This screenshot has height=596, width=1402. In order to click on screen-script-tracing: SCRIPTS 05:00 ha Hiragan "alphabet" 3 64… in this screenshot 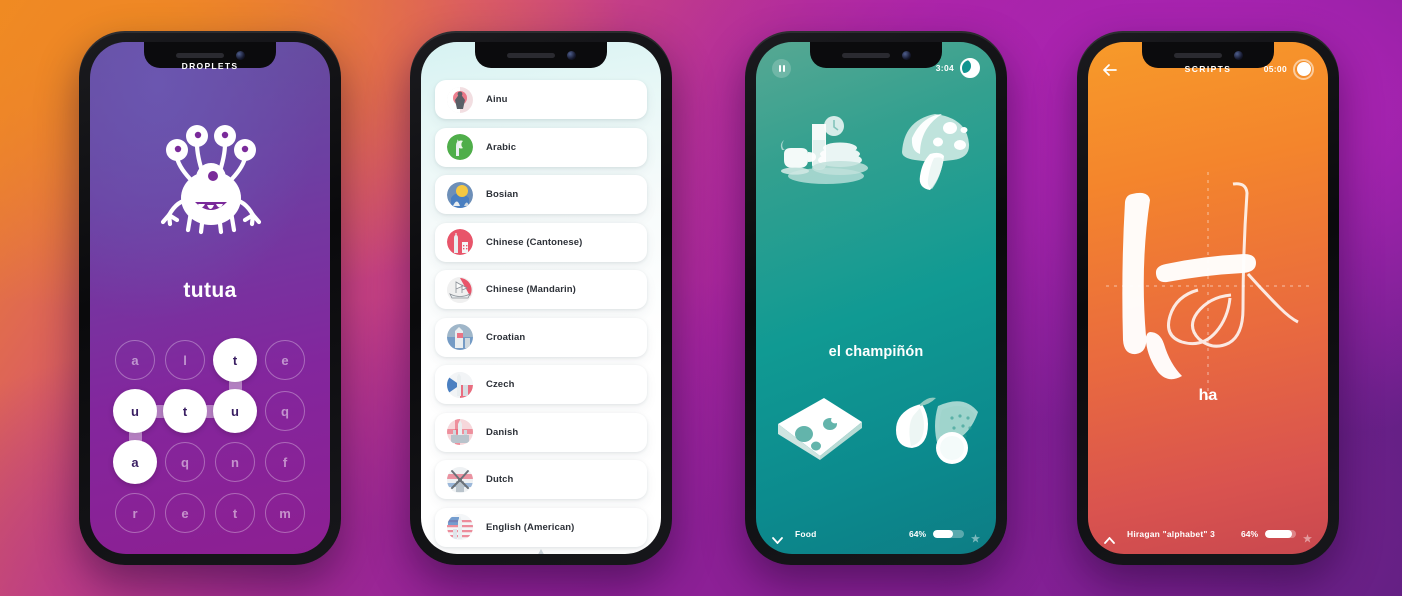, I will do `click(1208, 298)`.